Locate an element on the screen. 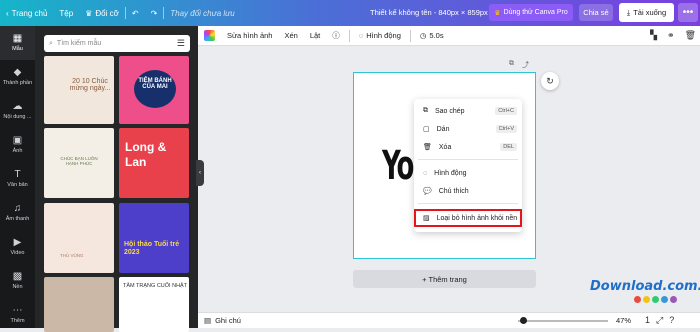  fullscreen-icon: ⤢ is located at coordinates (659, 320).